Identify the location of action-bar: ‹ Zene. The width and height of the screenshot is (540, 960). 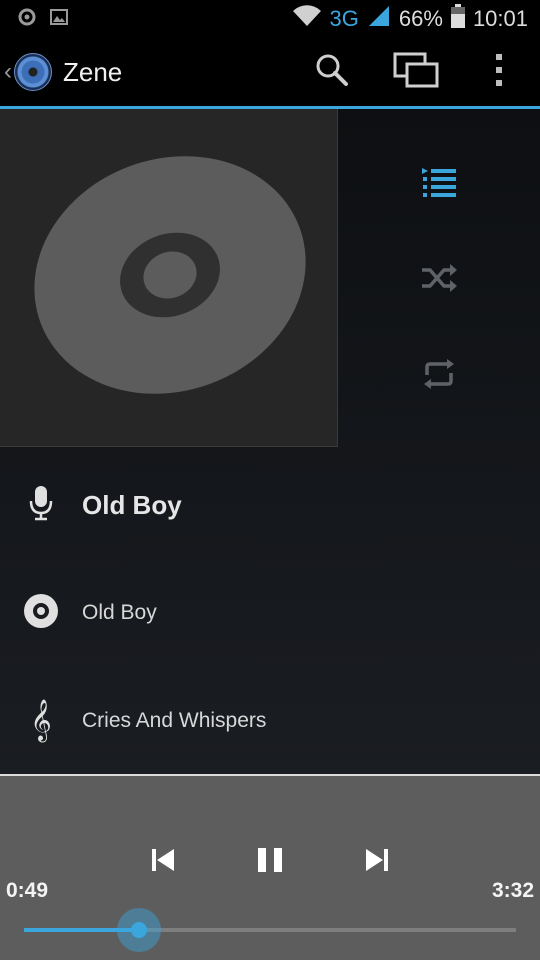
(270, 73).